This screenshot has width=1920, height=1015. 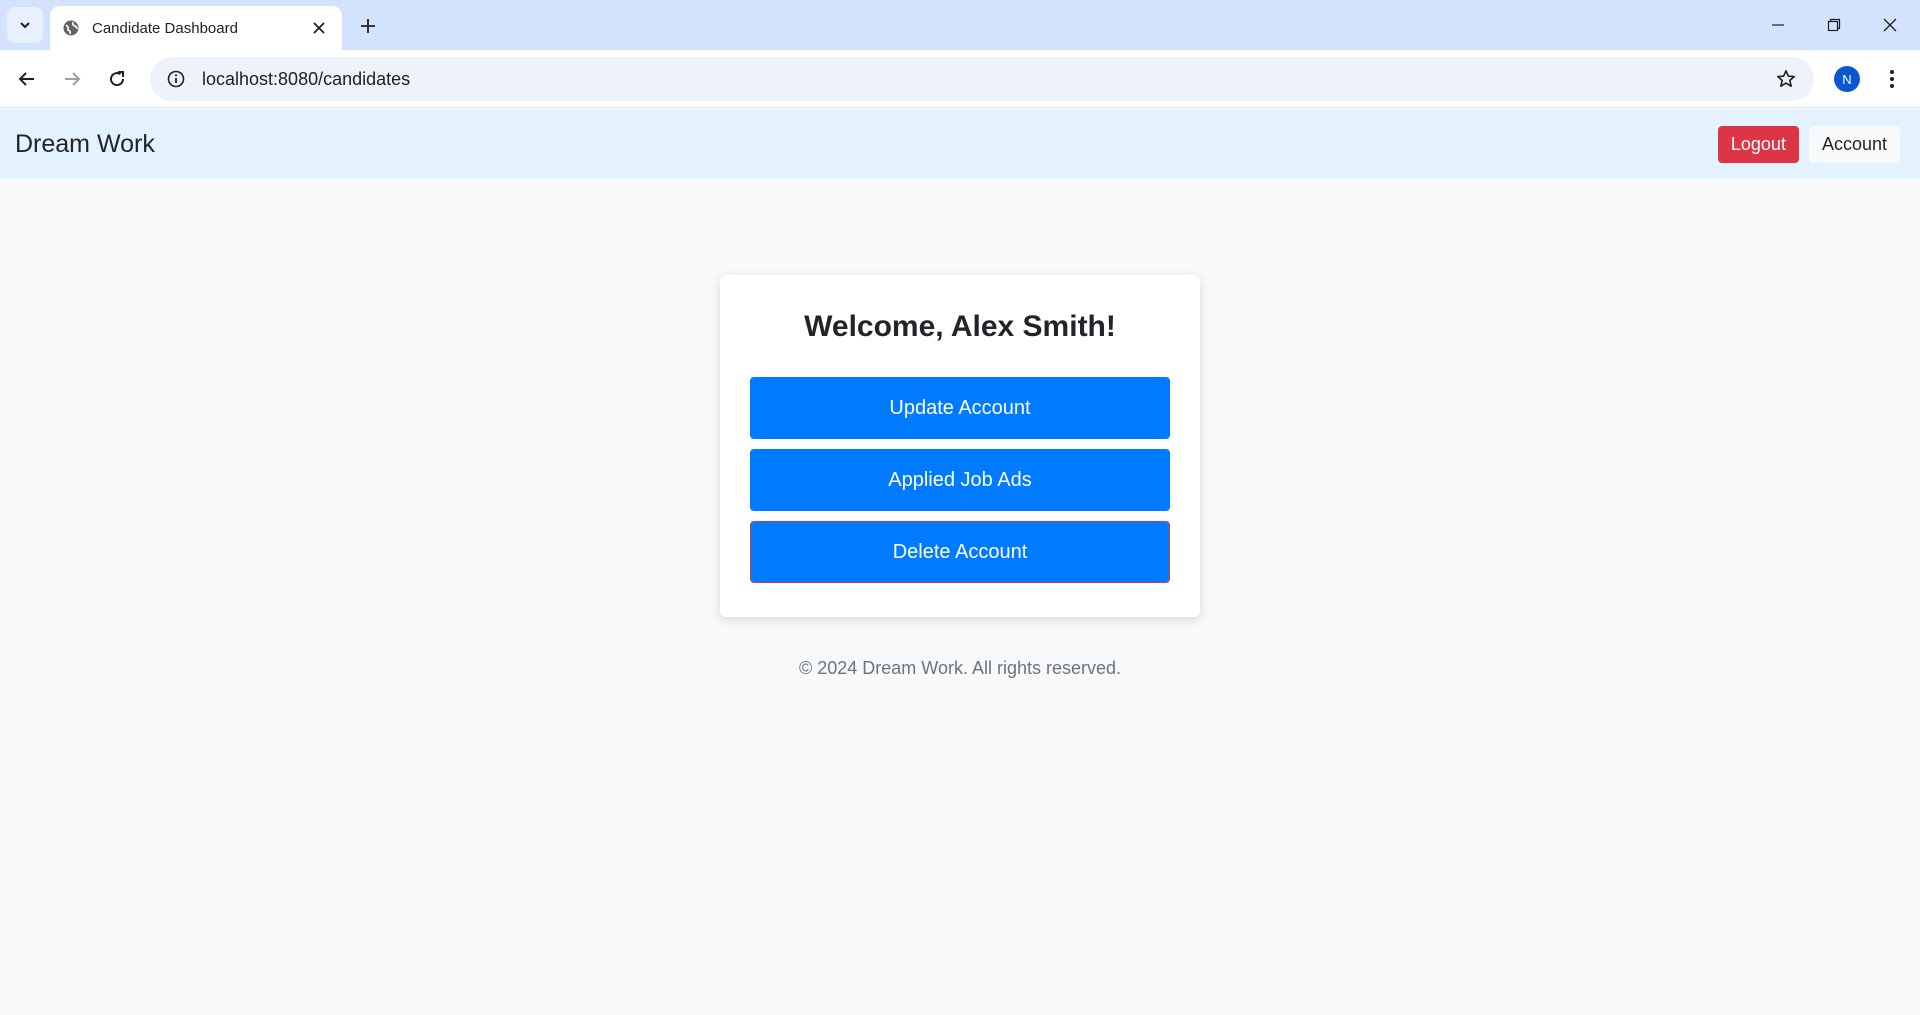 I want to click on logout-button: Logout, so click(x=1758, y=144).